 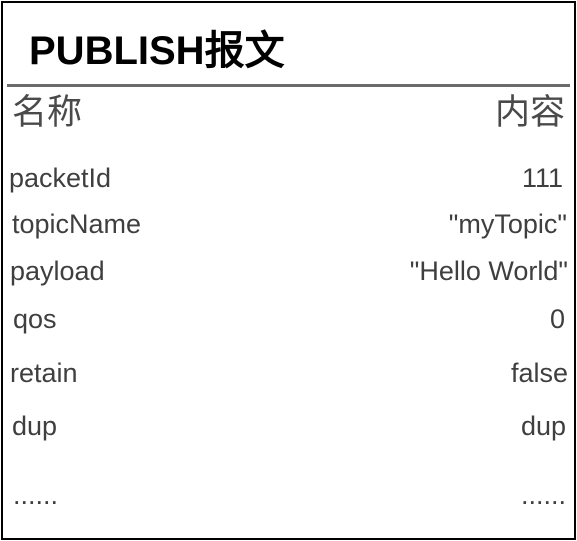 I want to click on field-name-topicname: topicName, so click(x=77, y=224).